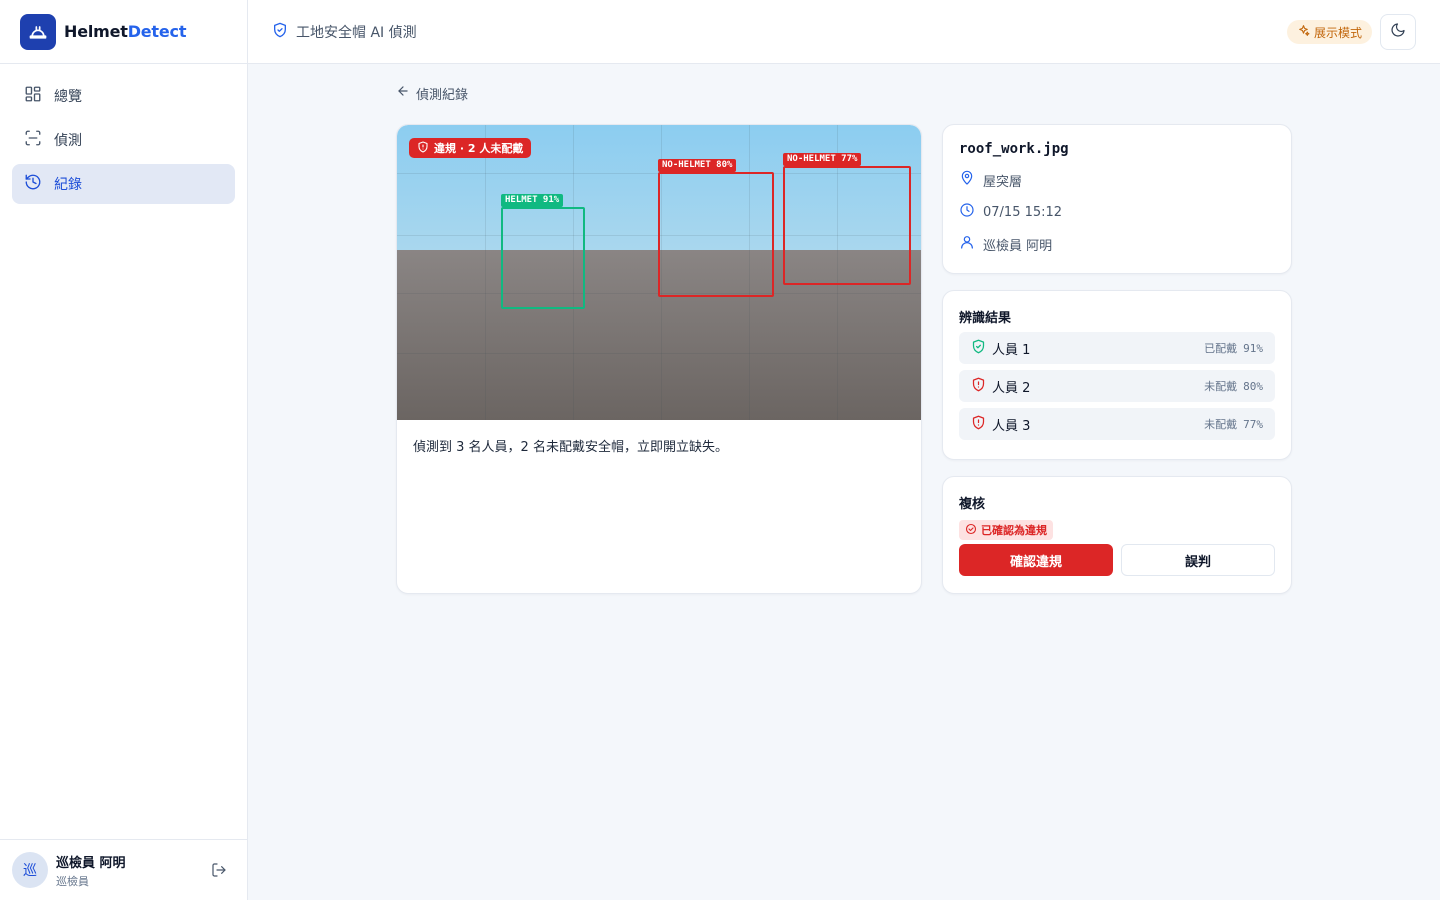  I want to click on avatar: 巡, so click(30, 870).